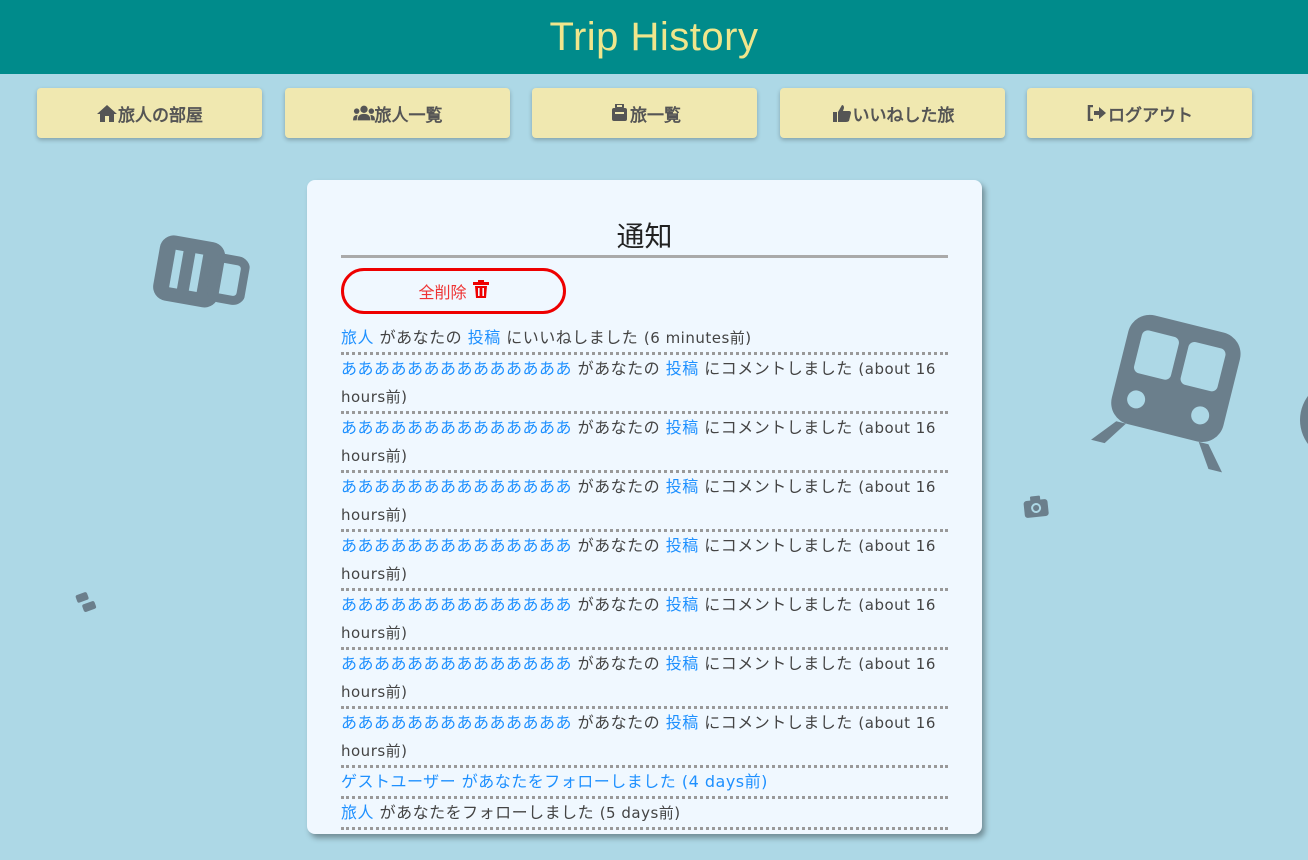  I want to click on nav-logout-button: ログアウト, so click(1139, 113).